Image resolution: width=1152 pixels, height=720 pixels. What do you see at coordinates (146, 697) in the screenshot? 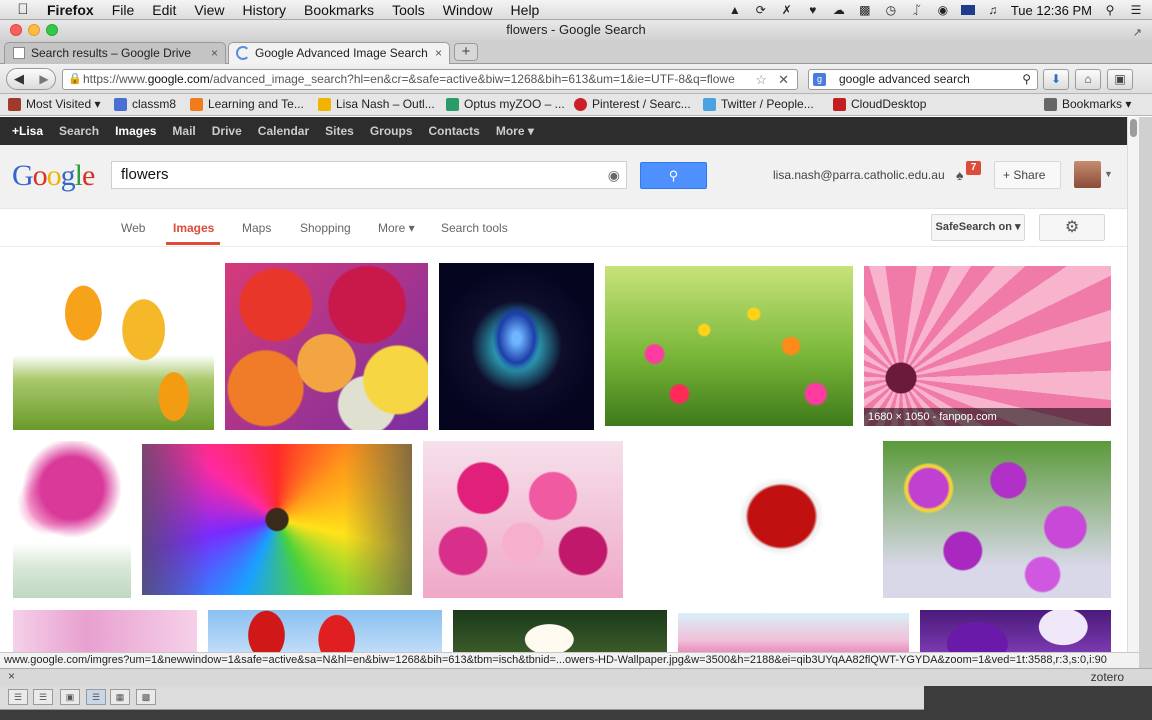
I see `cover-view-icon: ▩` at bounding box center [146, 697].